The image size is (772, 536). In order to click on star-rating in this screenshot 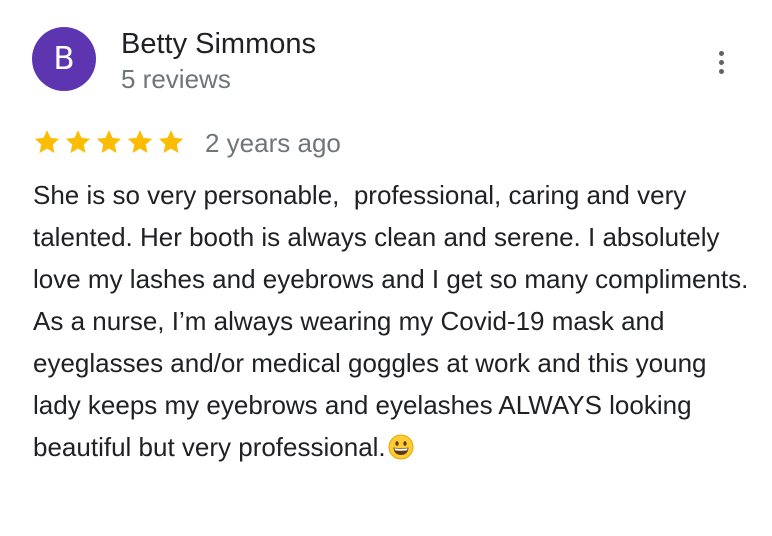, I will do `click(109, 142)`.